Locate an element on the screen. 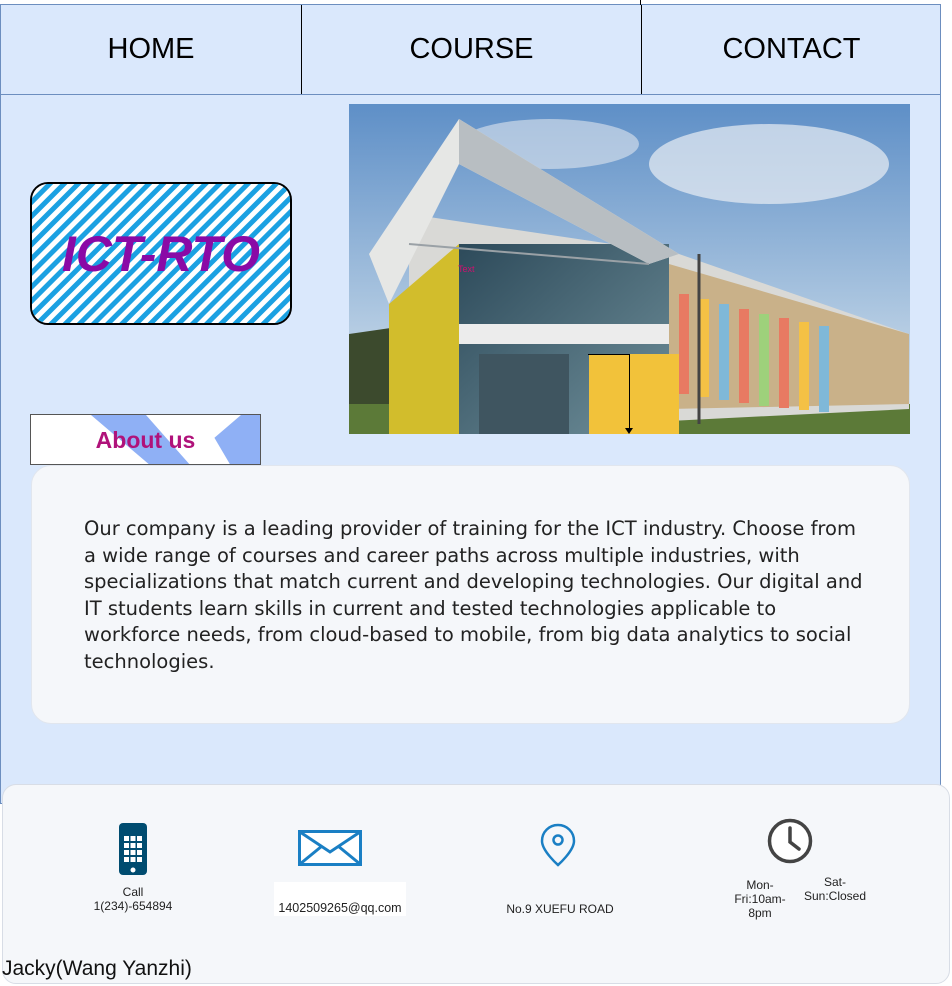  email-address: 1402509265@qq.com is located at coordinates (340, 908).